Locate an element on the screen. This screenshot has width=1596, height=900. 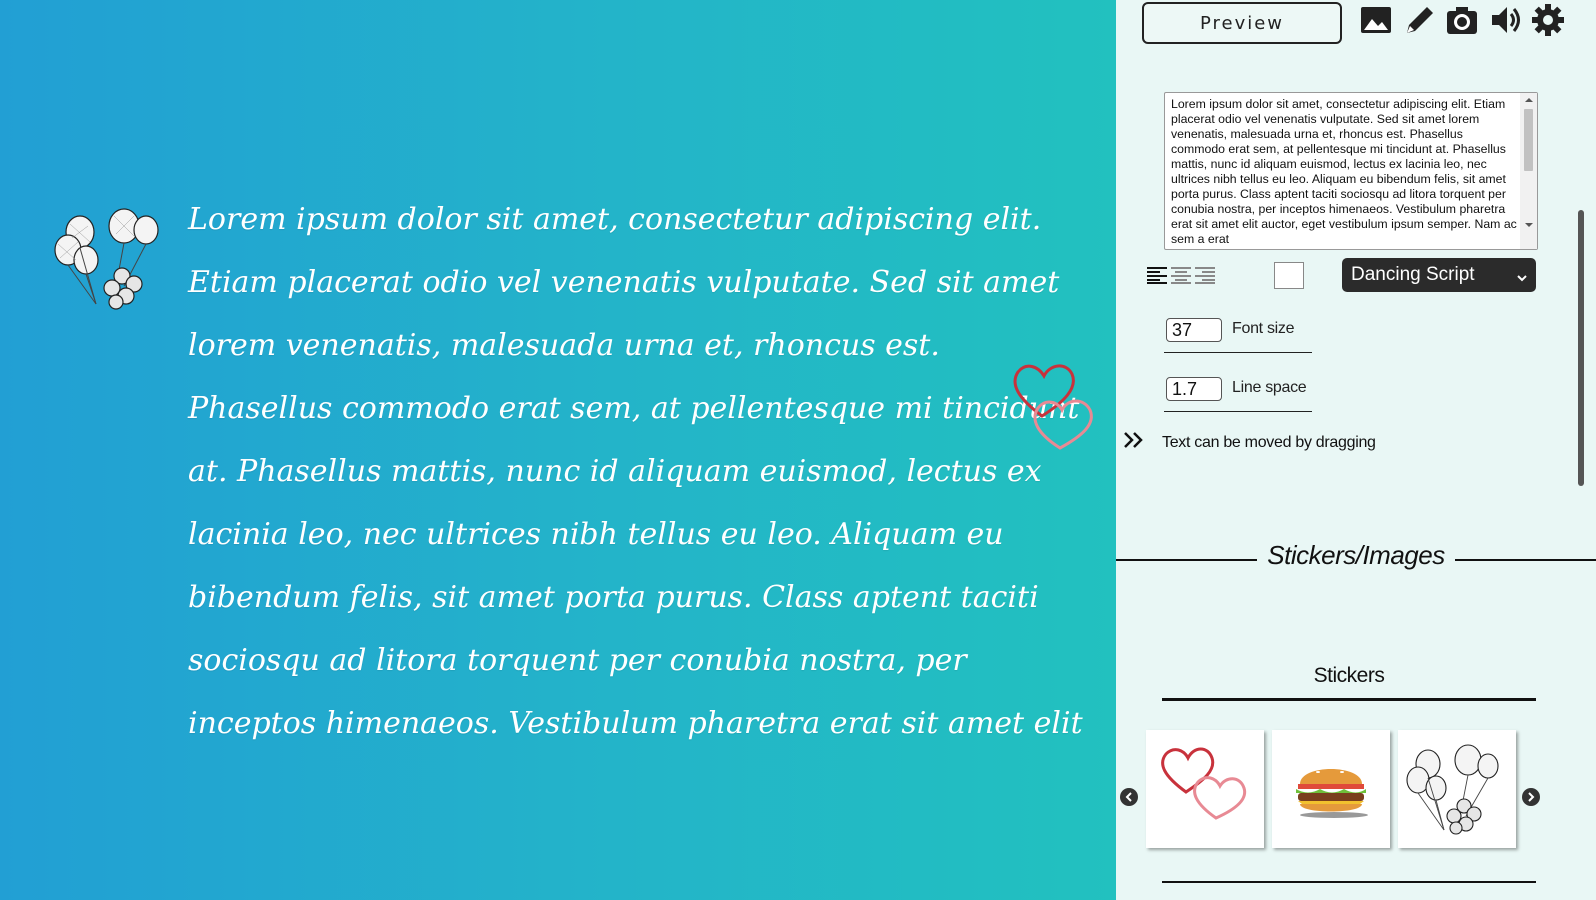
speaker-icon is located at coordinates (1506, 20).